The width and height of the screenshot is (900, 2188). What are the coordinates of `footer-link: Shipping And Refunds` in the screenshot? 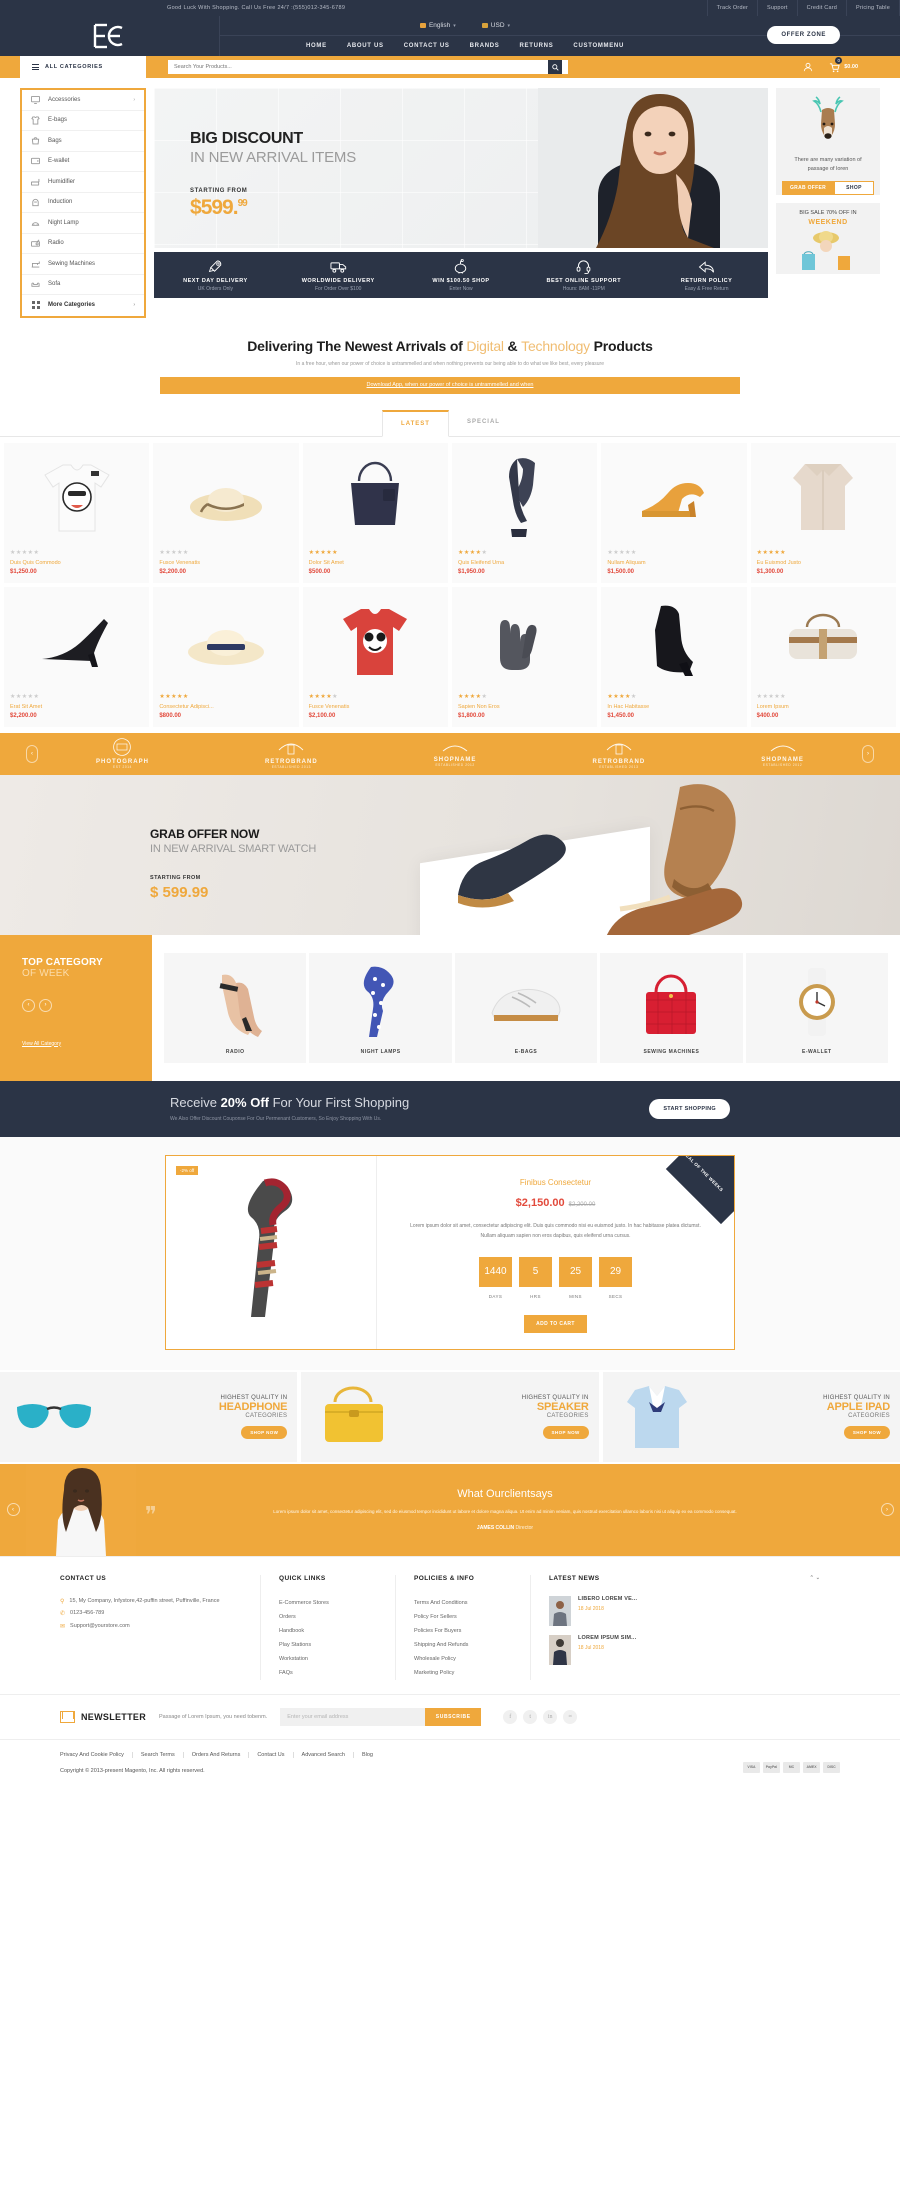 It's located at (463, 1645).